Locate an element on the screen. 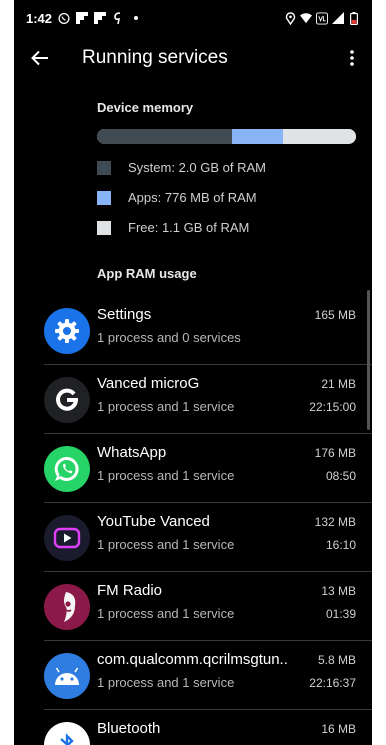  bluetooth-icon is located at coordinates (67, 733).